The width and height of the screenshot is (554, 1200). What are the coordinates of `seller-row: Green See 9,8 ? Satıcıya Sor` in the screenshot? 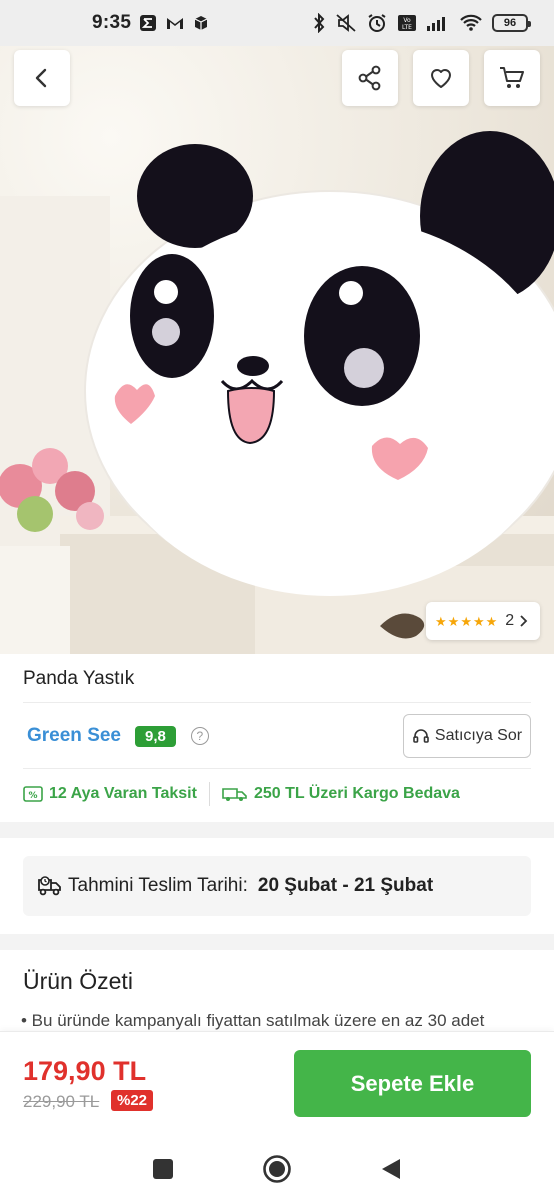 It's located at (277, 736).